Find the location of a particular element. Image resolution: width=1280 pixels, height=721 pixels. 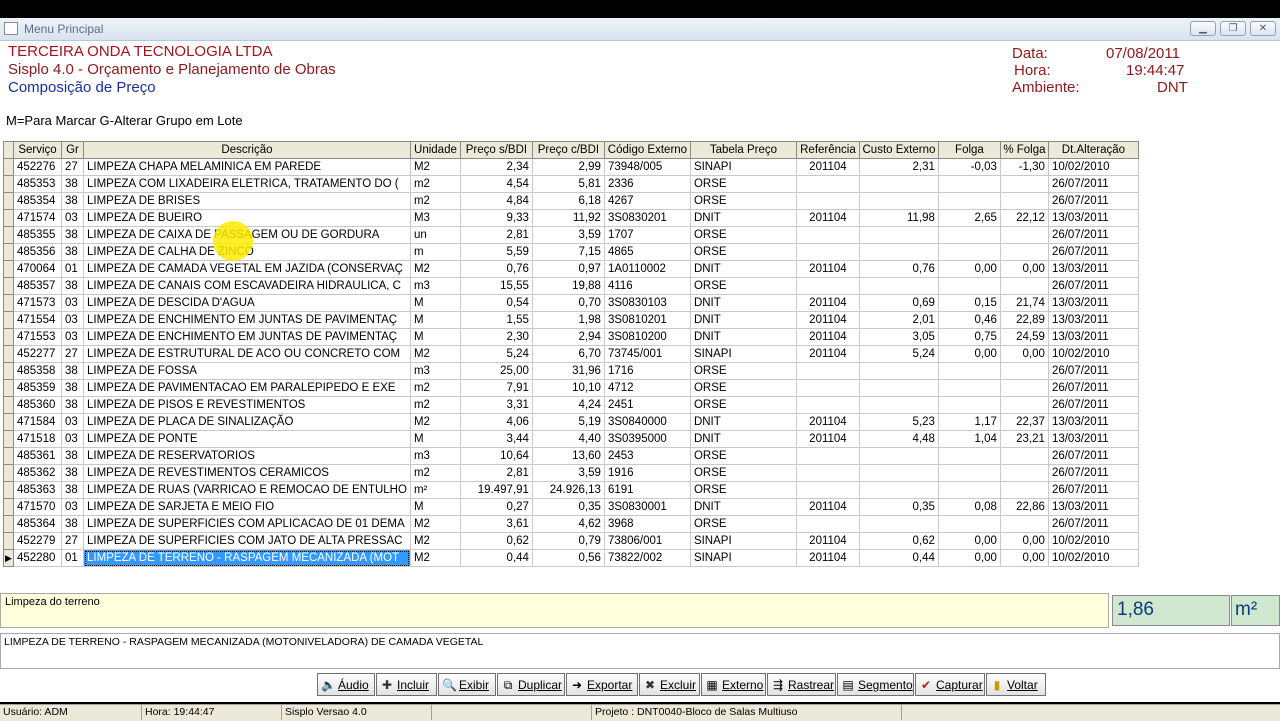

exportar-button: ➜ Exportar is located at coordinates (602, 684).